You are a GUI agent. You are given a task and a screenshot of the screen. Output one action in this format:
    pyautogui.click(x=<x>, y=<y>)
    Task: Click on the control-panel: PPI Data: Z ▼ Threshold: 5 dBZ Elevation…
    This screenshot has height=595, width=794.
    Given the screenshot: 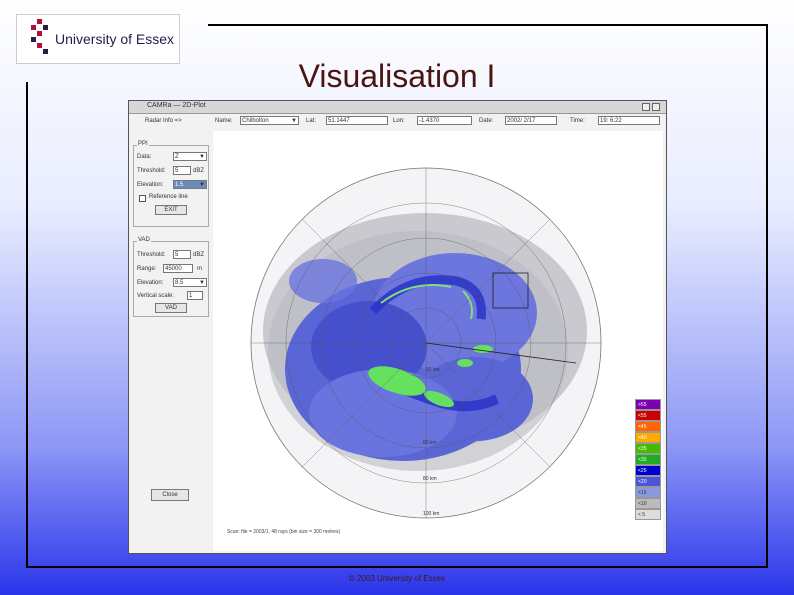 What is the action you would take?
    pyautogui.click(x=171, y=341)
    